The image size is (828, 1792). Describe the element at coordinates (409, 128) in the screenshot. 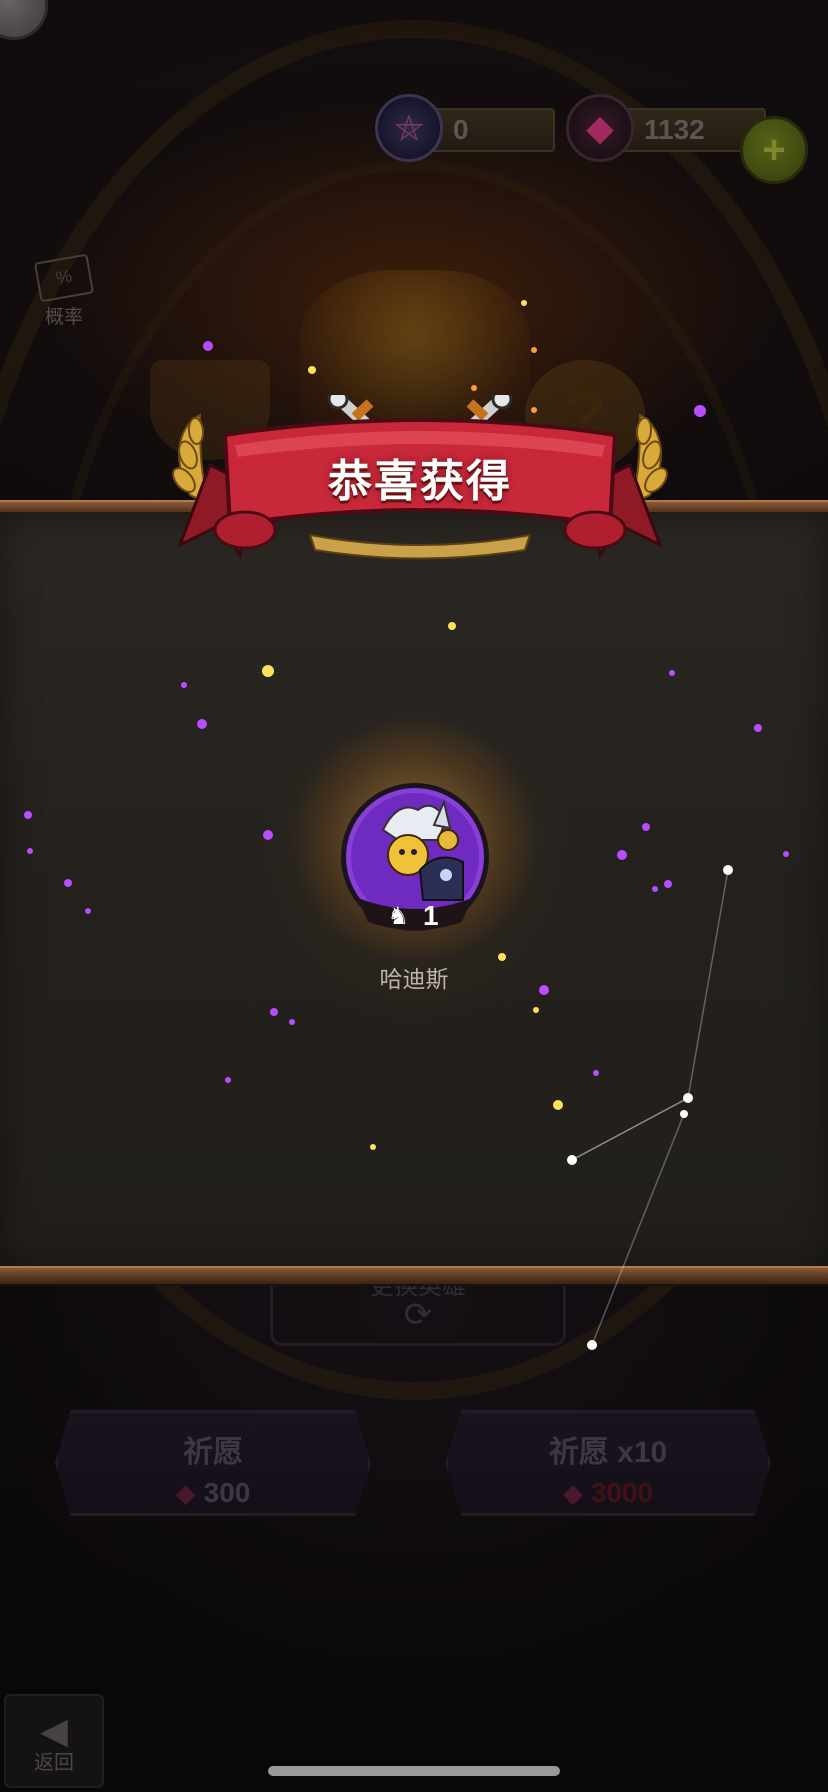

I see `pentacle-icon: ⛤` at that location.